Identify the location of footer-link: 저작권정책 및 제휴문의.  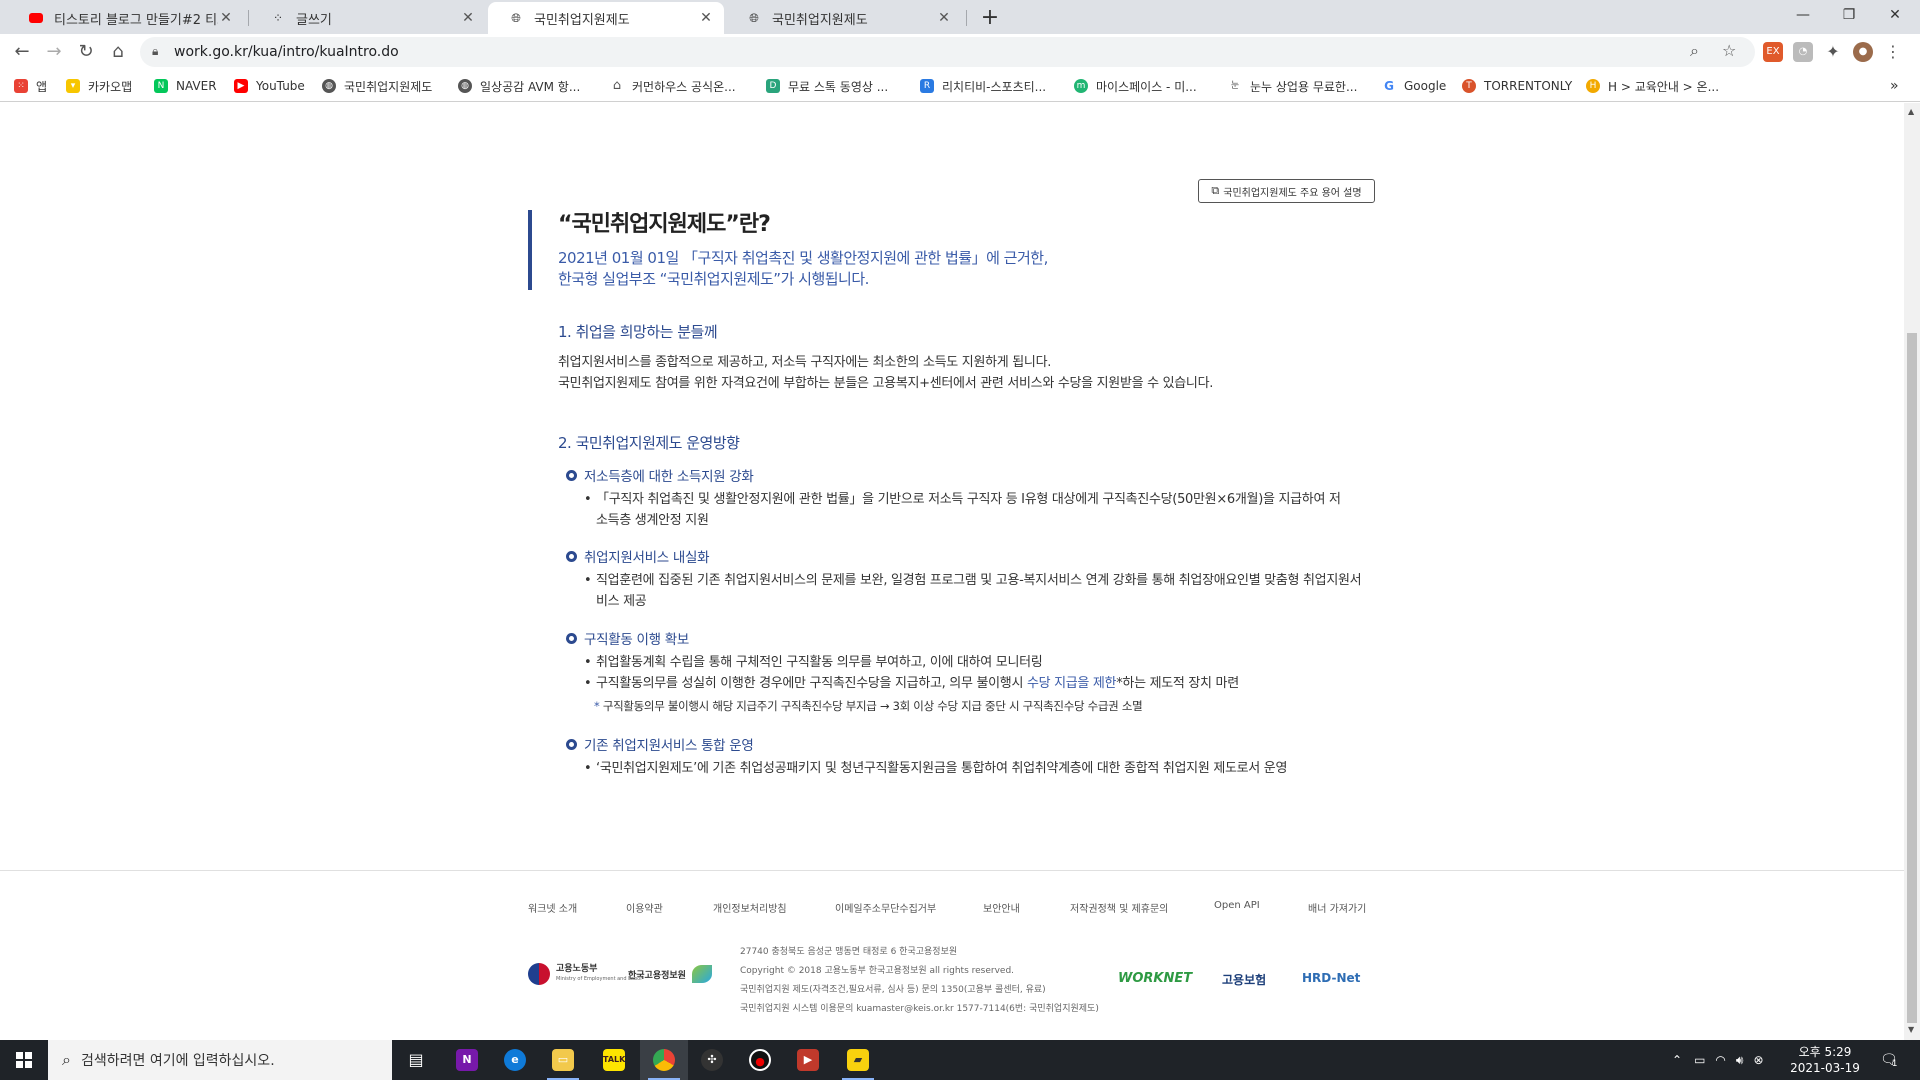
(1119, 907).